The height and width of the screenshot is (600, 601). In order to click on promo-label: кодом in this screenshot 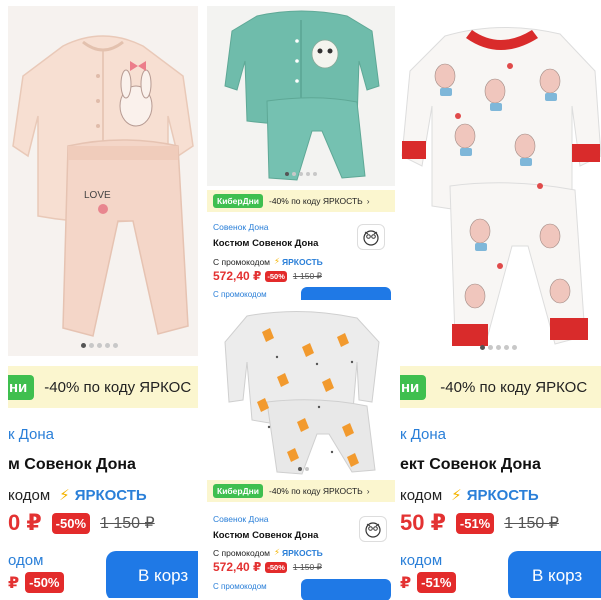, I will do `click(421, 560)`.